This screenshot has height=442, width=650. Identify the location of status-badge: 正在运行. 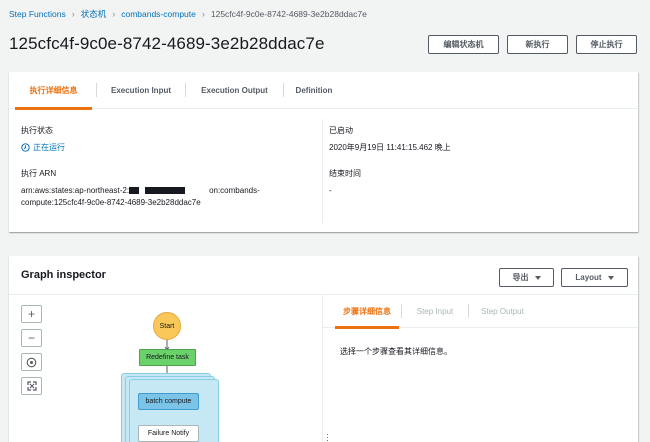
(43, 147).